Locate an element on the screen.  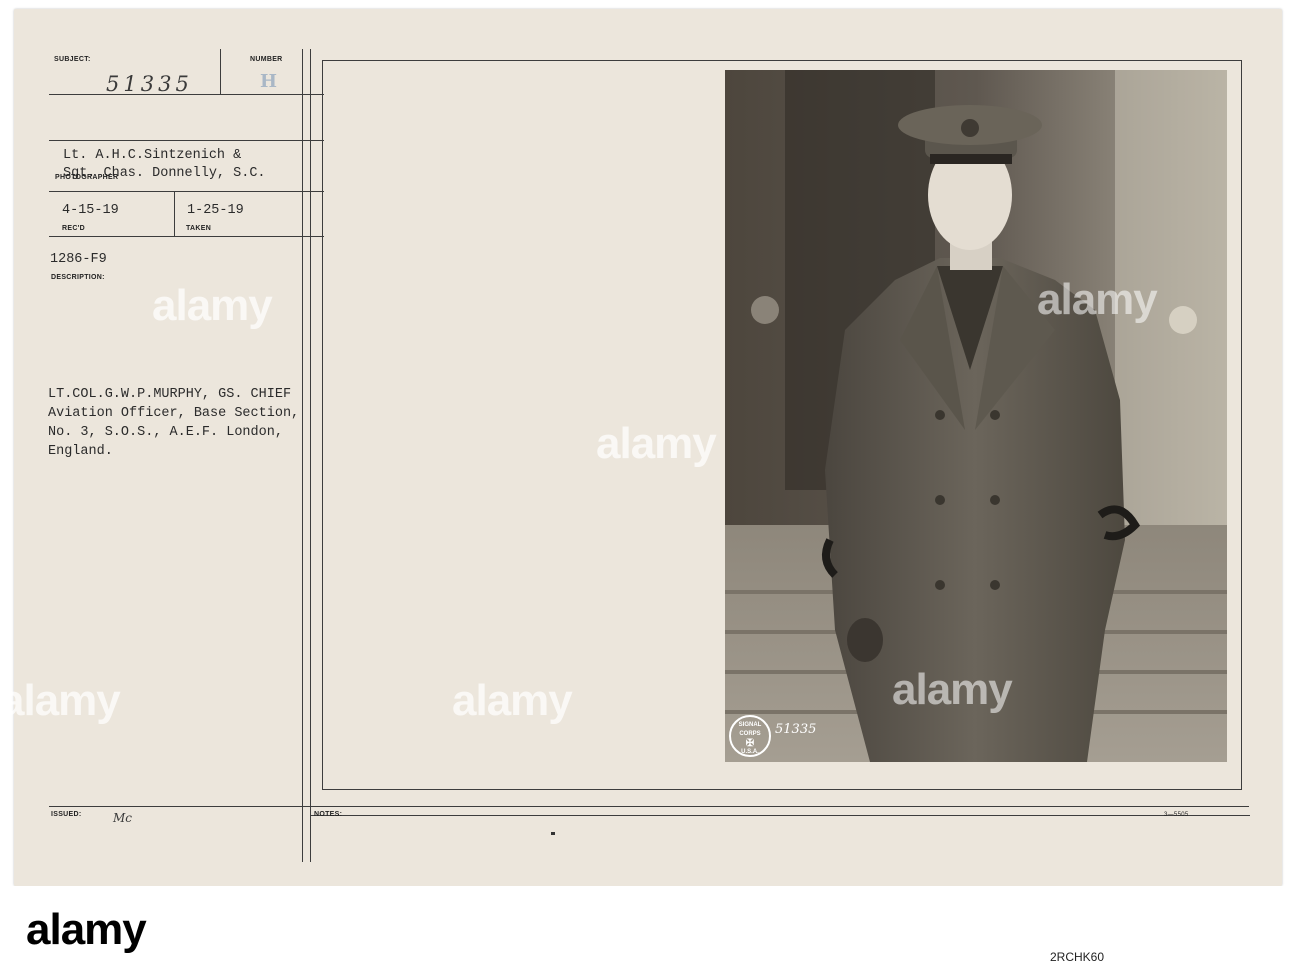
watermark-1: alamy is located at coordinates (212, 305).